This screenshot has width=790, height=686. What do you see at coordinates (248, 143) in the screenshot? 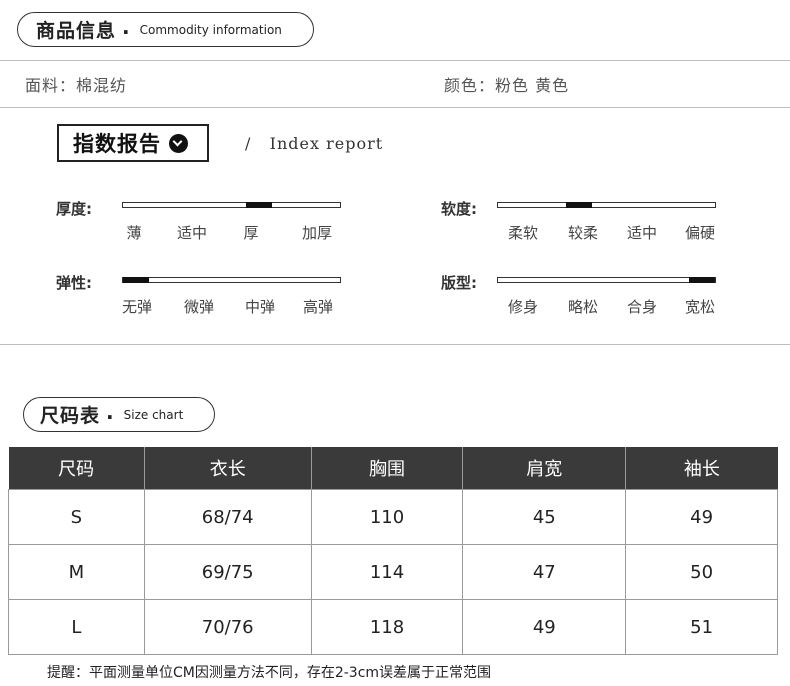
I see `index-slash: /` at bounding box center [248, 143].